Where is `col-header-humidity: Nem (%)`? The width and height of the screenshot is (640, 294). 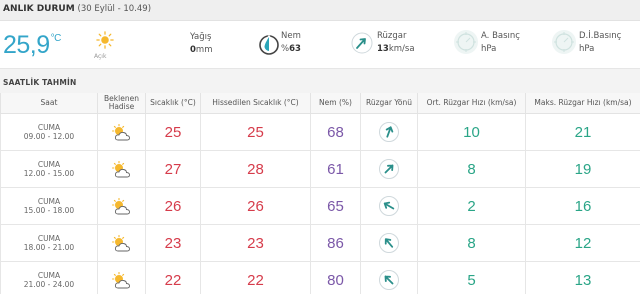 col-header-humidity: Nem (%) is located at coordinates (335, 103).